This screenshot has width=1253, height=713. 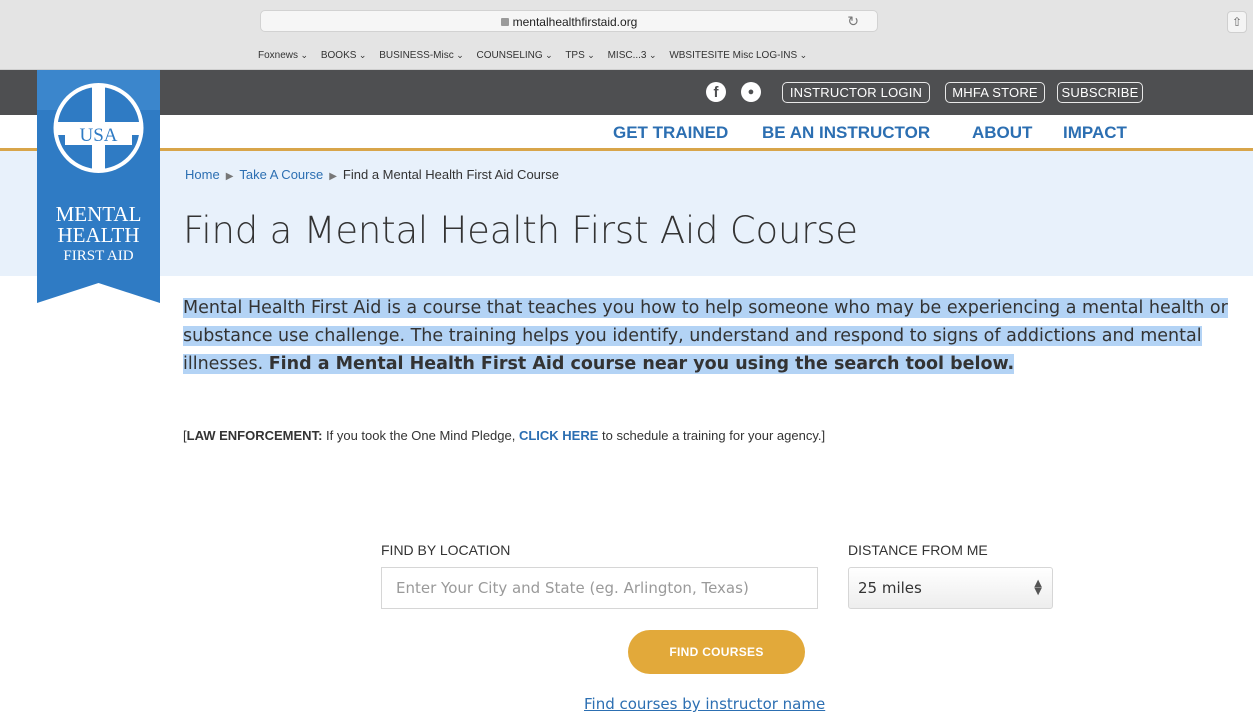 What do you see at coordinates (1237, 22) in the screenshot?
I see `share-icon: ⇧` at bounding box center [1237, 22].